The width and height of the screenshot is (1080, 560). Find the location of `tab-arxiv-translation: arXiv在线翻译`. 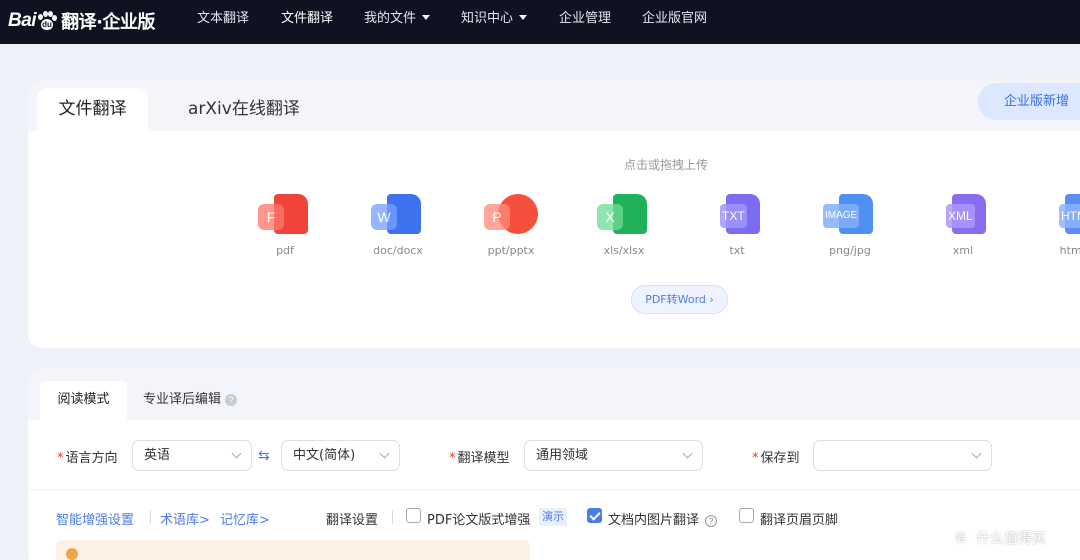

tab-arxiv-translation: arXiv在线翻译 is located at coordinates (244, 109).